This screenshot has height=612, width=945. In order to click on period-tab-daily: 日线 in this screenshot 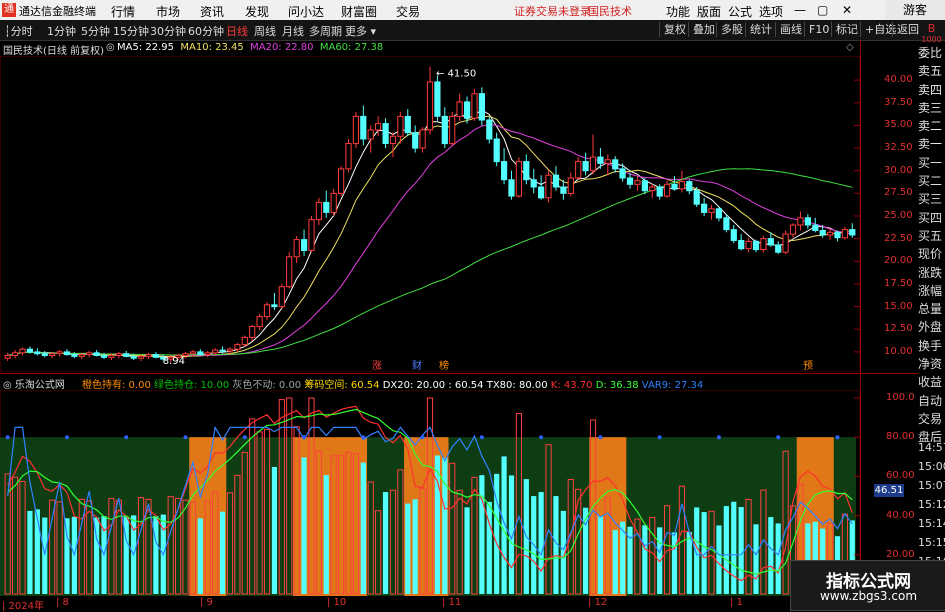, I will do `click(237, 31)`.